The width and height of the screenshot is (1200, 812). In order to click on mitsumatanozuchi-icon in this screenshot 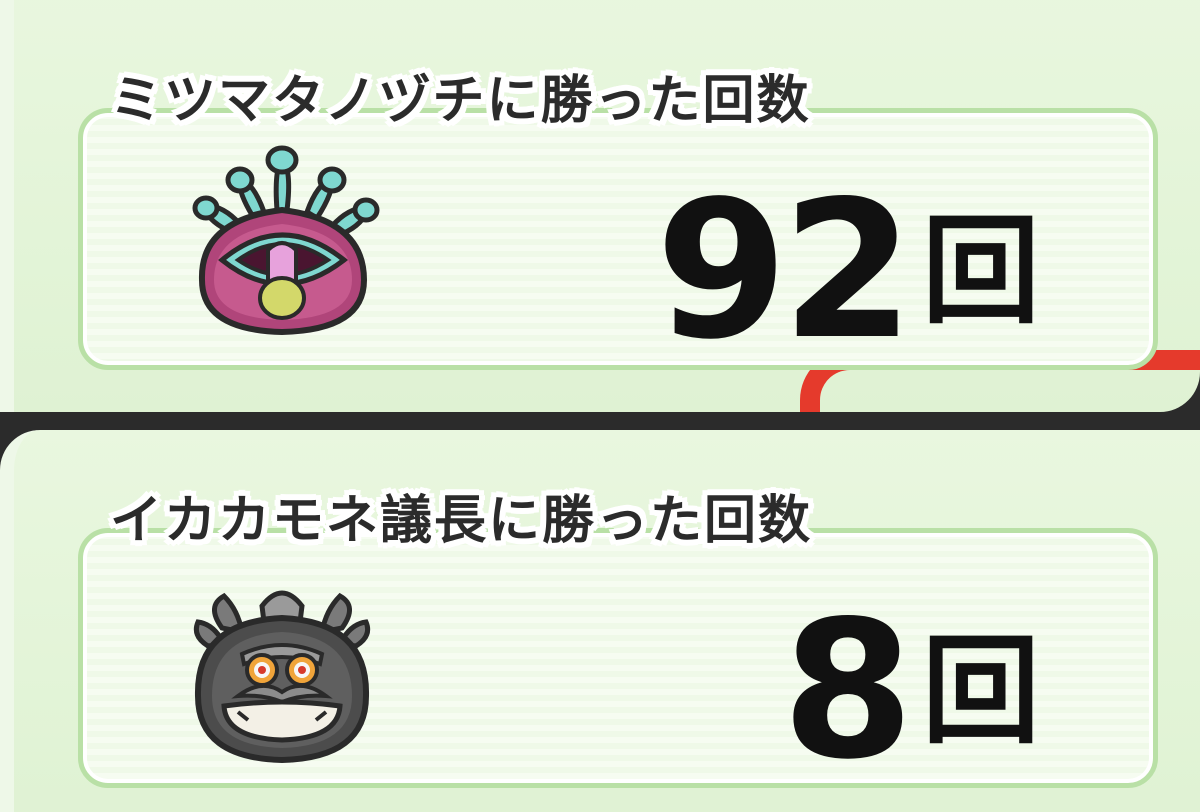, I will do `click(282, 240)`.